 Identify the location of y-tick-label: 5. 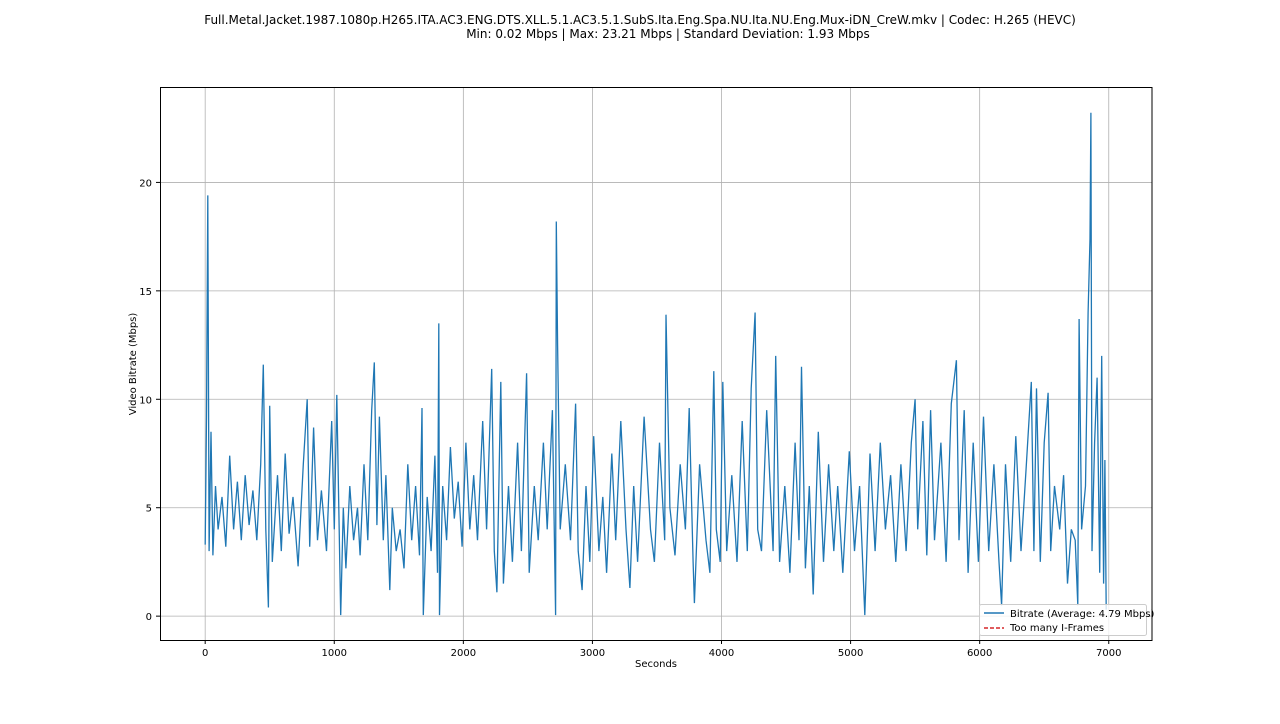
(149, 509).